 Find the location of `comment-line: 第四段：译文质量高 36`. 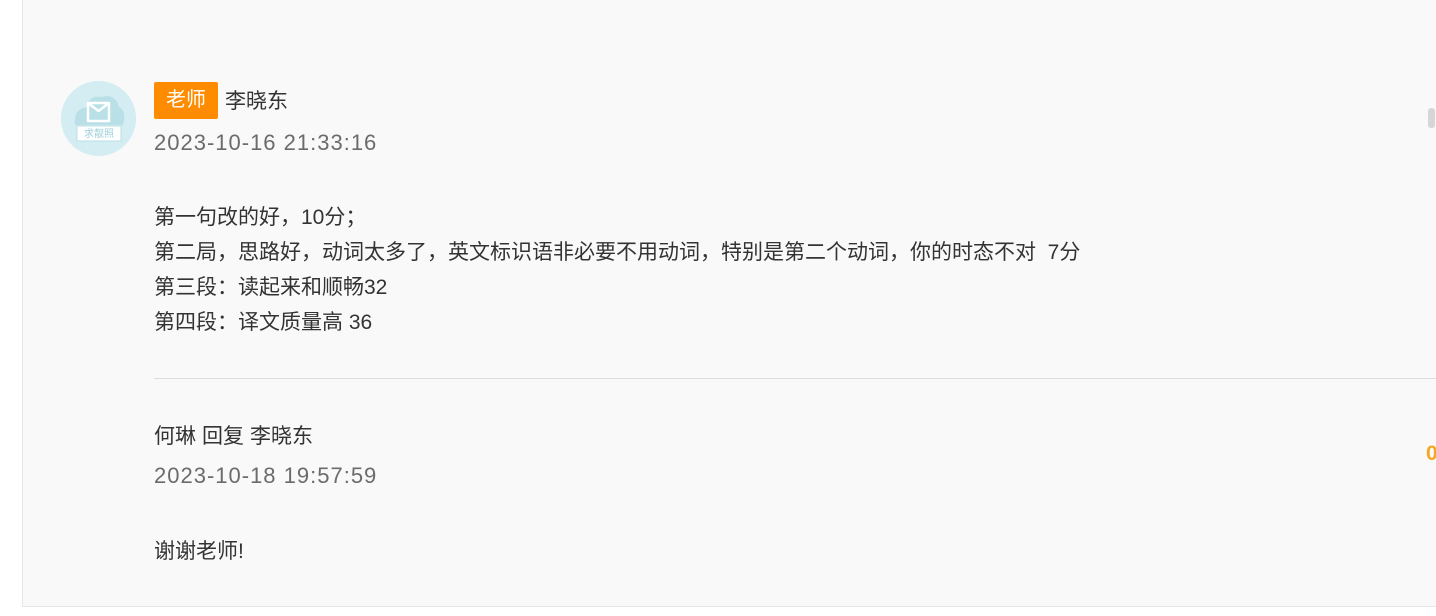

comment-line: 第四段：译文质量高 36 is located at coordinates (263, 322).